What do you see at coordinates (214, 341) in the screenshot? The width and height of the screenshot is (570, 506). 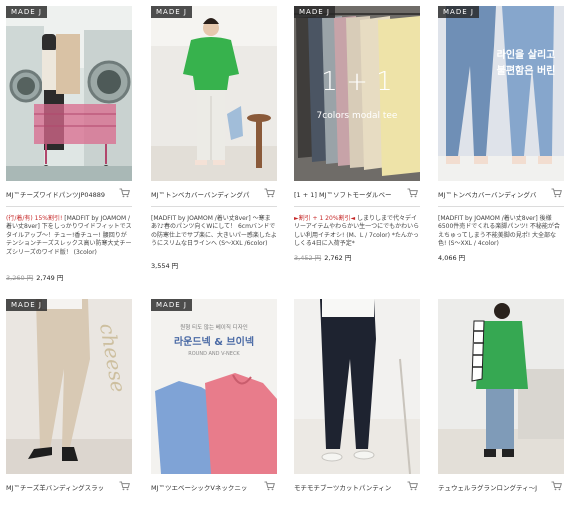 I see `svg-text: 라운드넥 & 브이넥` at bounding box center [214, 341].